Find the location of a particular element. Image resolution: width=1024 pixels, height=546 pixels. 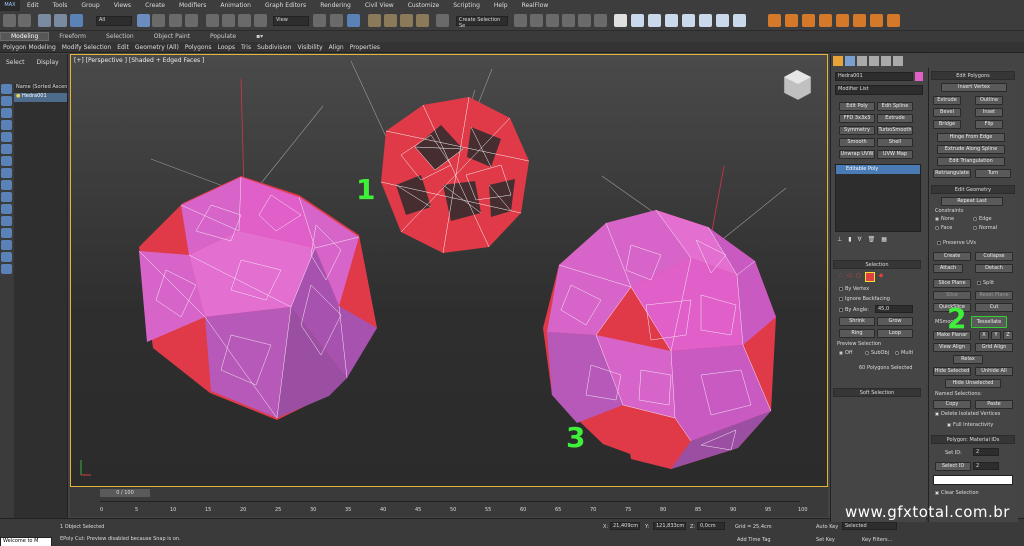

menu-rendering: Rendering is located at coordinates (335, 5).